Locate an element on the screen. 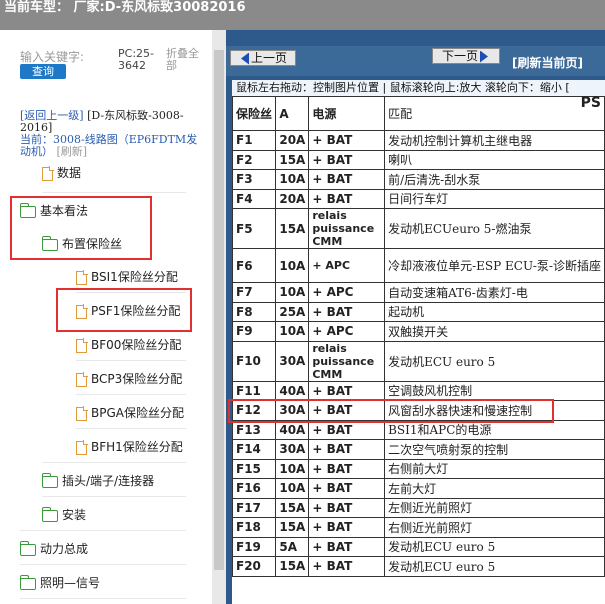  tree-item-label: 照明—信号 is located at coordinates (70, 583).